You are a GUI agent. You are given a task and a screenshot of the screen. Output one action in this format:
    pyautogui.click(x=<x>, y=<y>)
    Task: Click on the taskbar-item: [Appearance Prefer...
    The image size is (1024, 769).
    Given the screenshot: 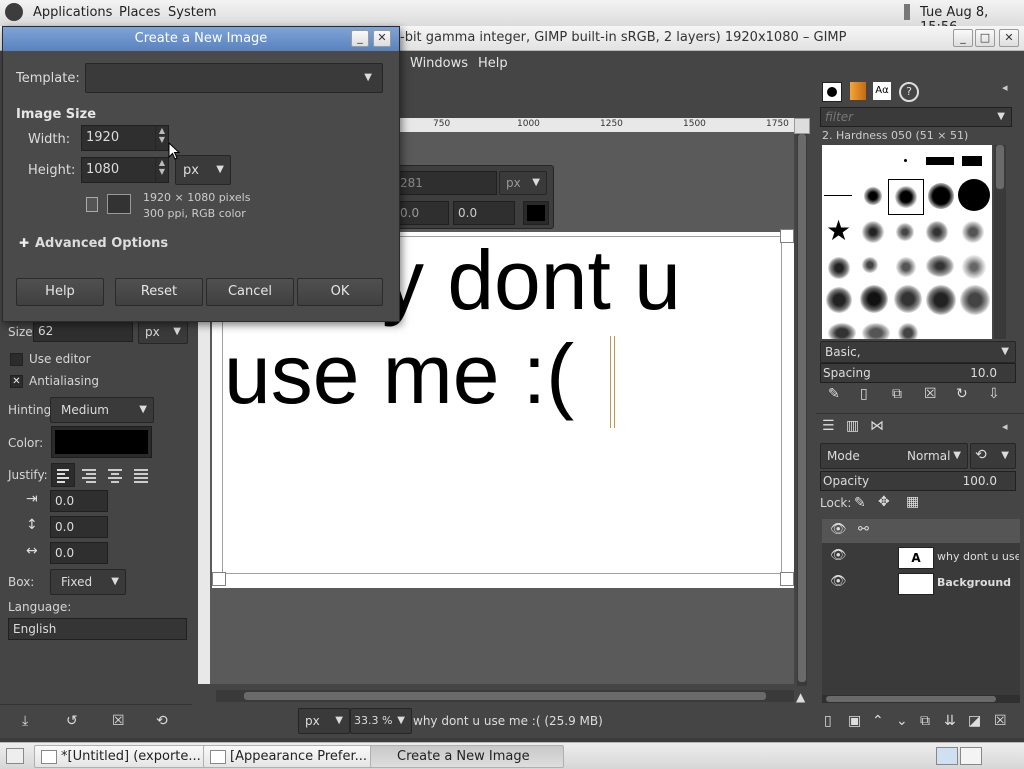 What is the action you would take?
    pyautogui.click(x=298, y=756)
    